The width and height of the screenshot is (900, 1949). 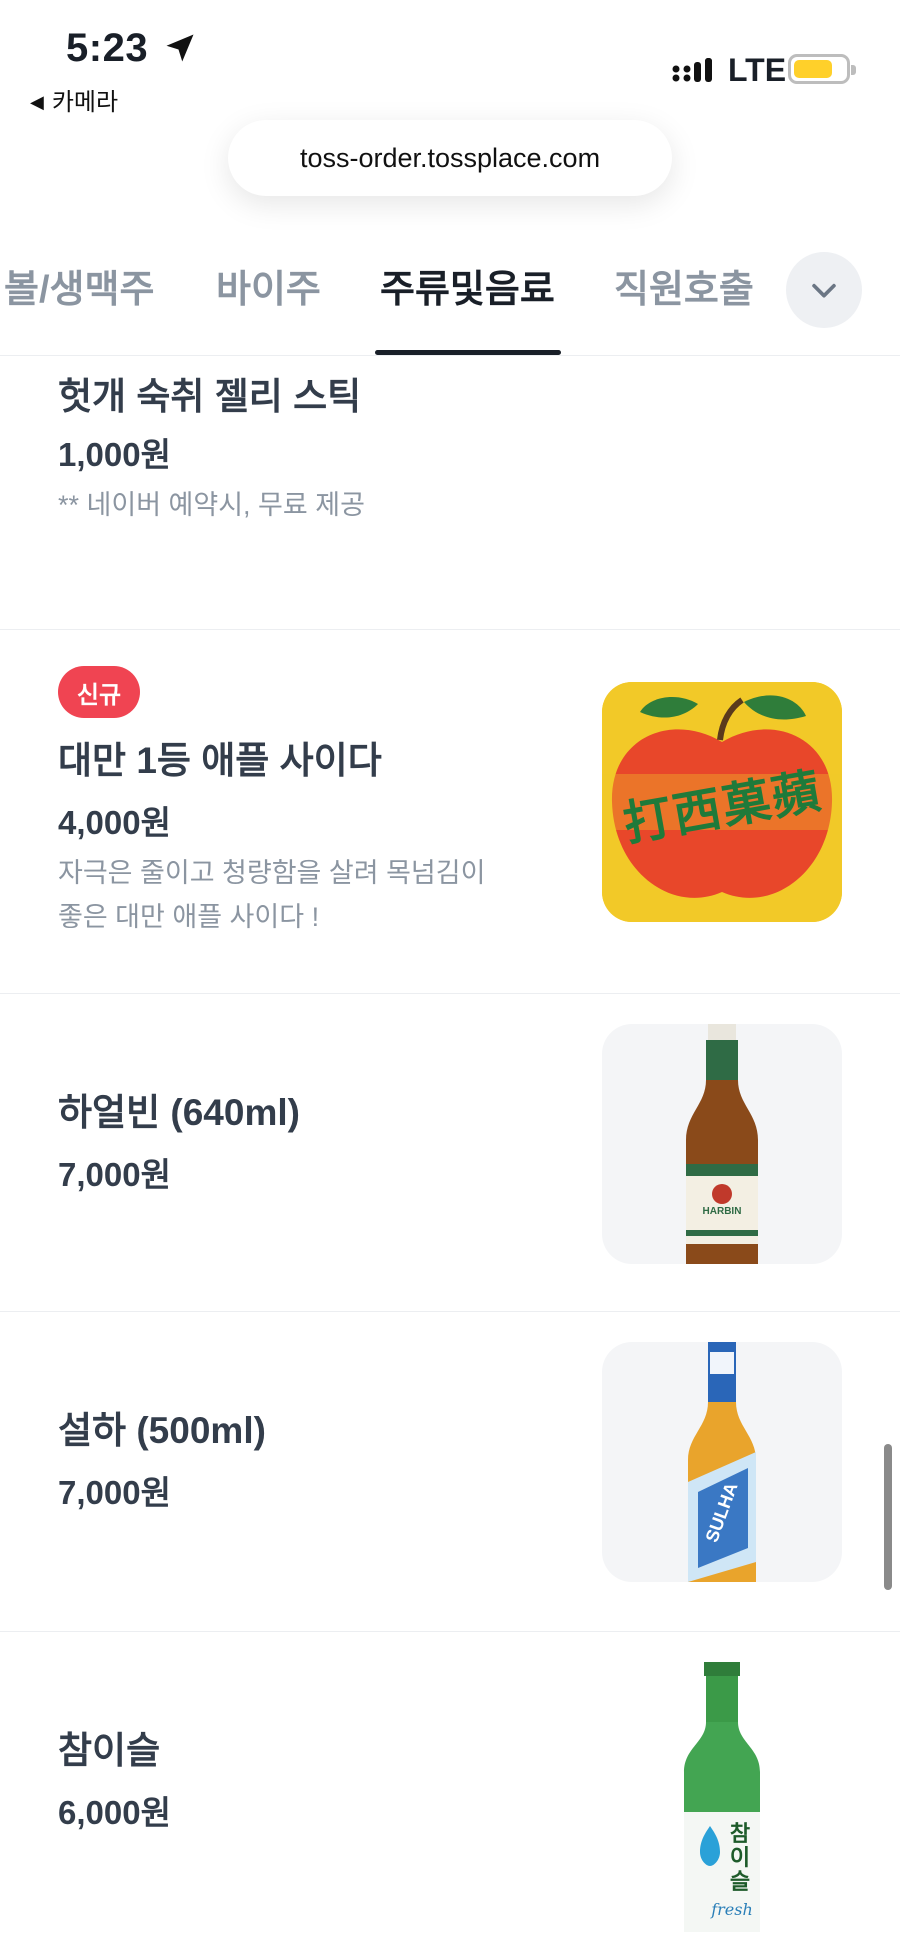 I want to click on sulha-beer-image: SULHA, so click(x=722, y=1462).